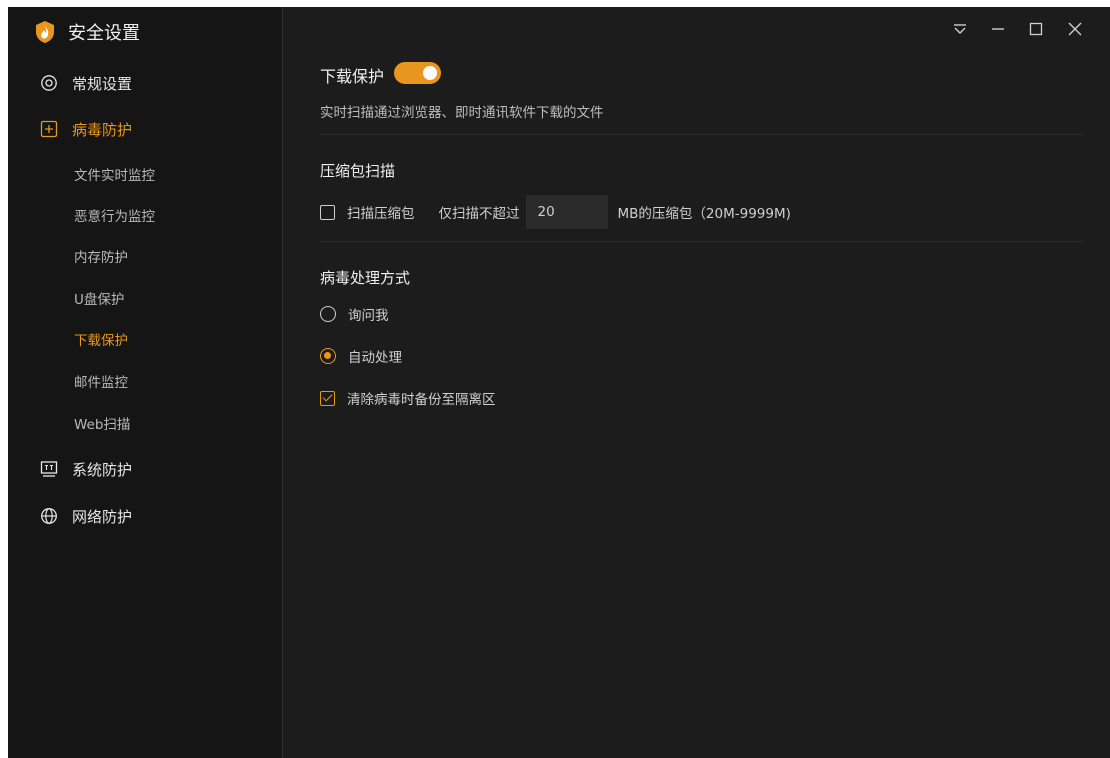  I want to click on minimize-icon, so click(998, 29).